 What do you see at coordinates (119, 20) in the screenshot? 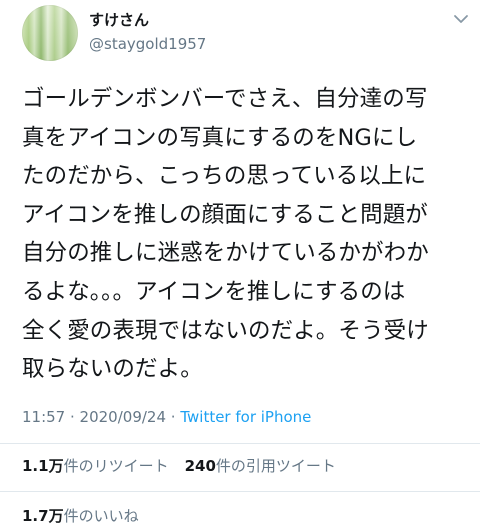
I see `display-name: すけさん` at bounding box center [119, 20].